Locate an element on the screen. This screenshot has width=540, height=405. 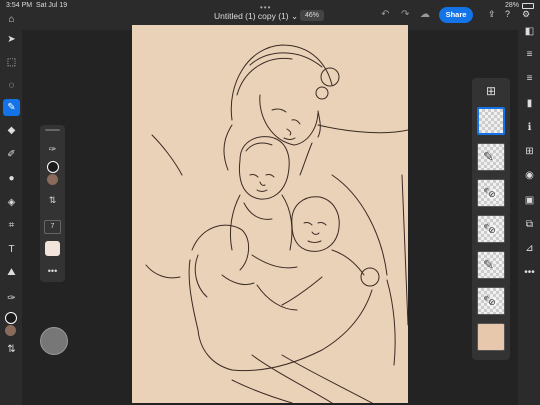
export-icon: ⇪ is located at coordinates (492, 14).